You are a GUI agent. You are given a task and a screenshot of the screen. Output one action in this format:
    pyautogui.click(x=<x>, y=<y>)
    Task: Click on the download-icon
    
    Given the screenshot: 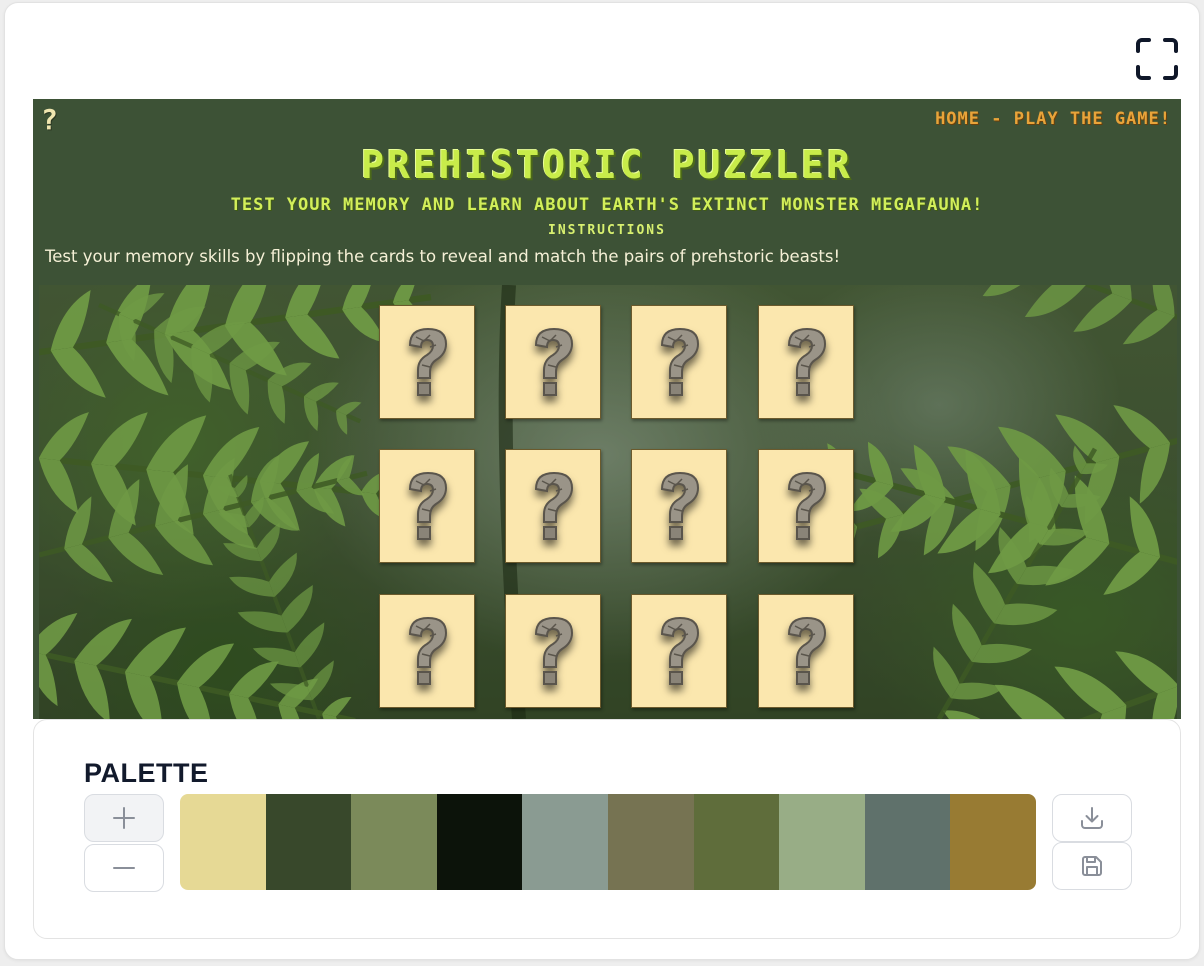 What is the action you would take?
    pyautogui.click(x=1092, y=818)
    